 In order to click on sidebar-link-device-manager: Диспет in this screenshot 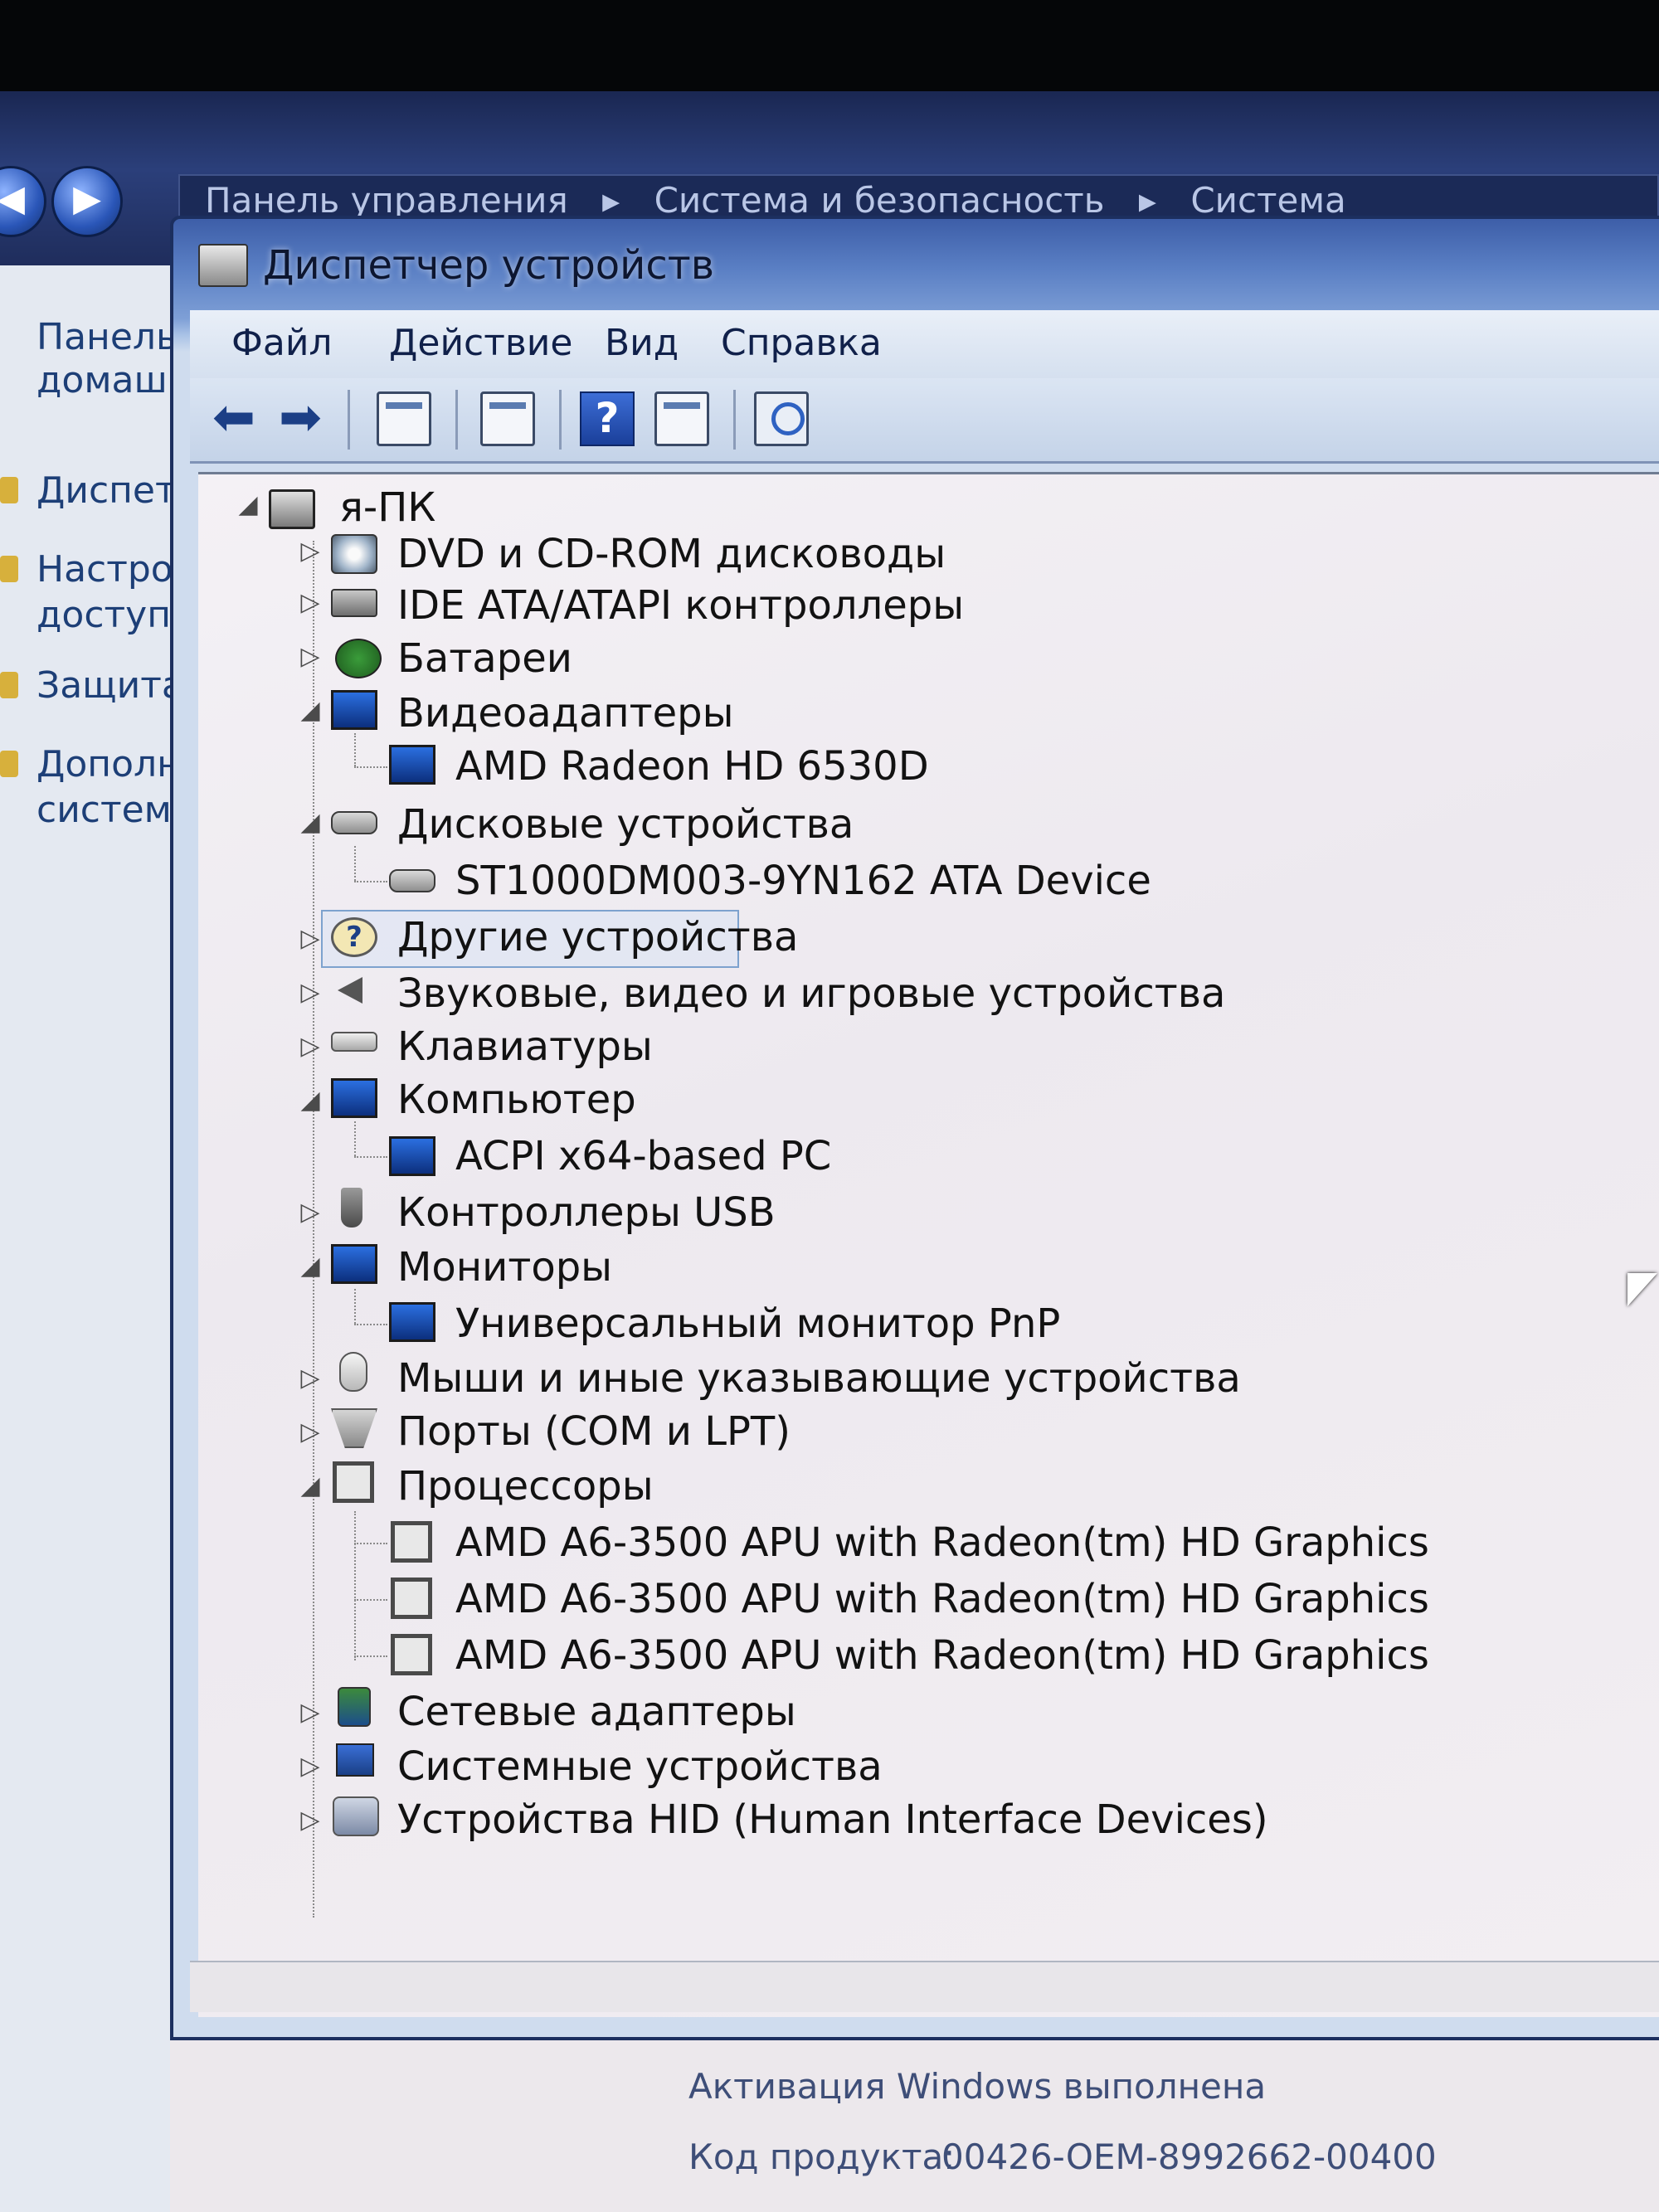, I will do `click(105, 491)`.